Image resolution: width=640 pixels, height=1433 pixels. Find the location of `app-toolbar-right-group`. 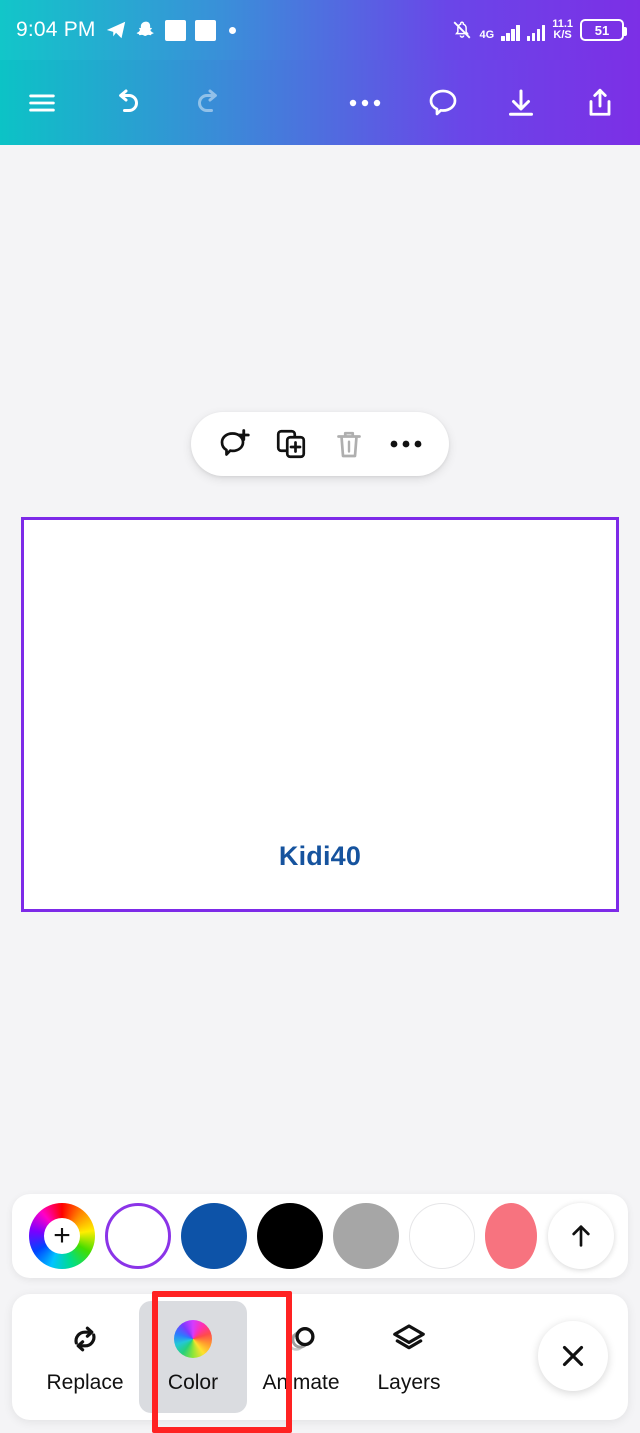

app-toolbar-right-group is located at coordinates (483, 102).